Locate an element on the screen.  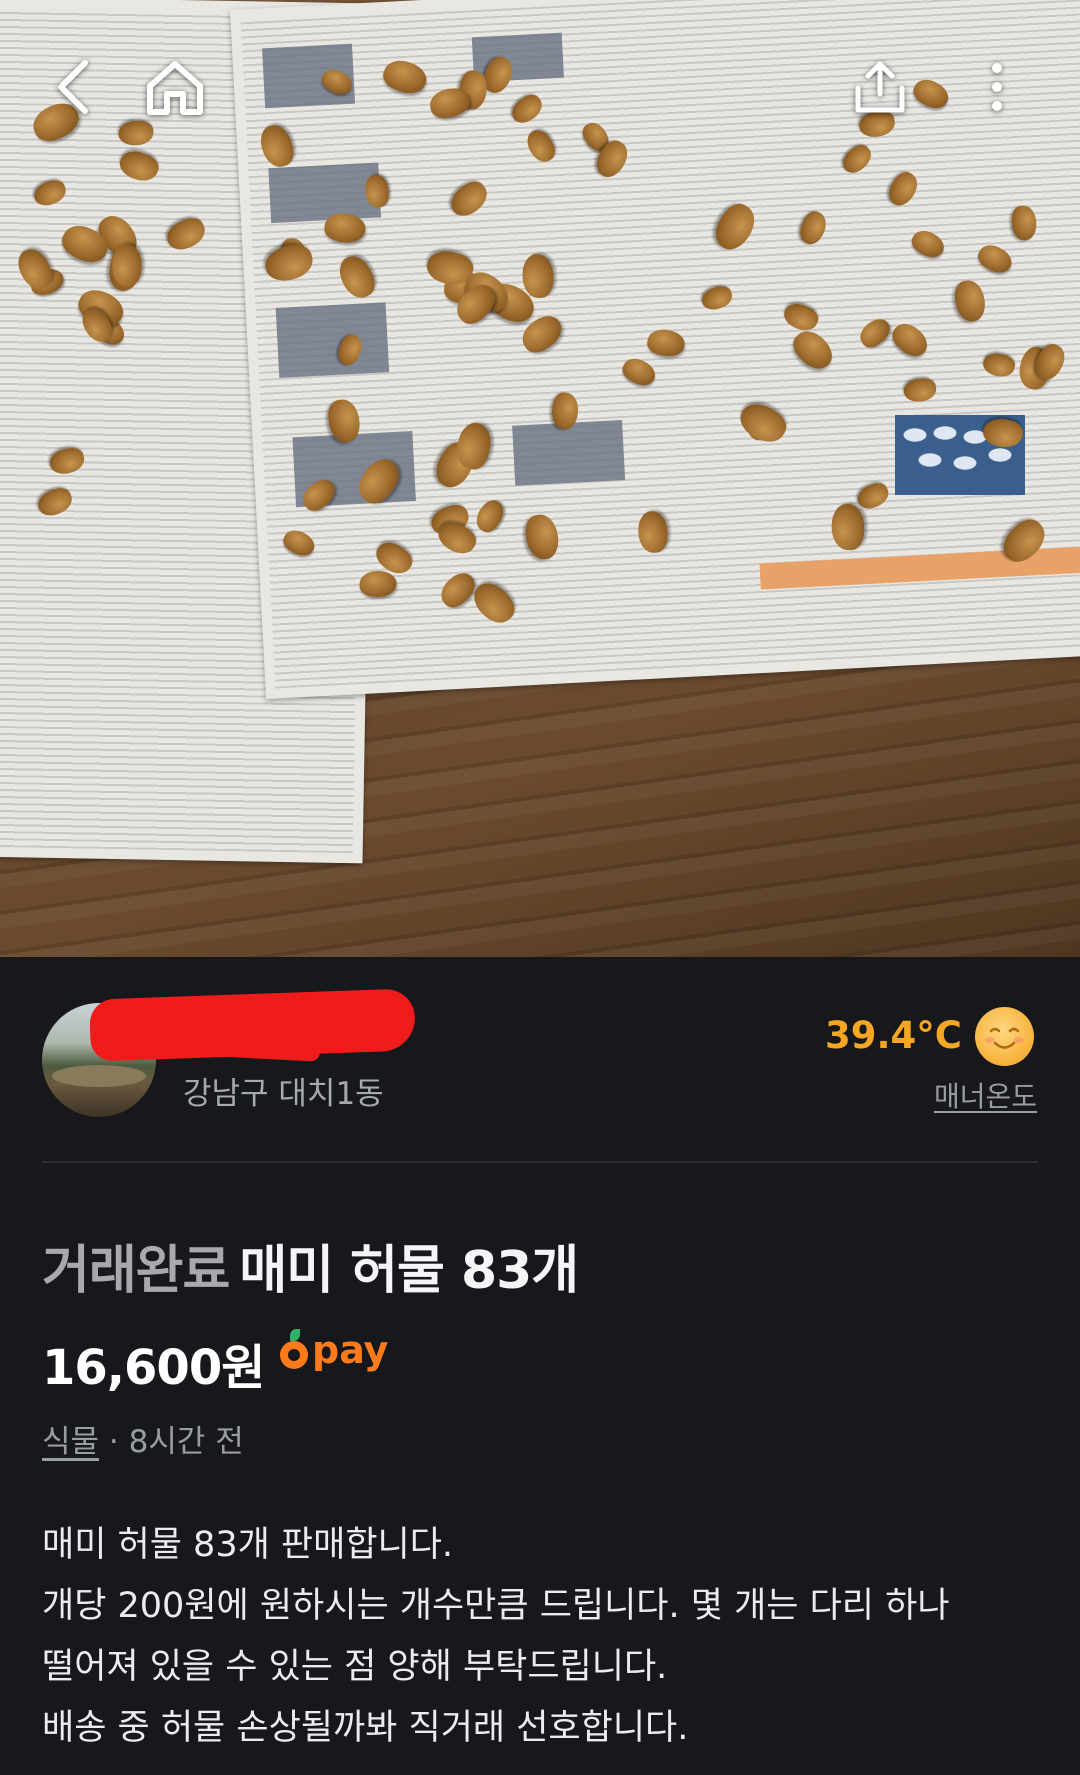
back-button is located at coordinates (73, 87).